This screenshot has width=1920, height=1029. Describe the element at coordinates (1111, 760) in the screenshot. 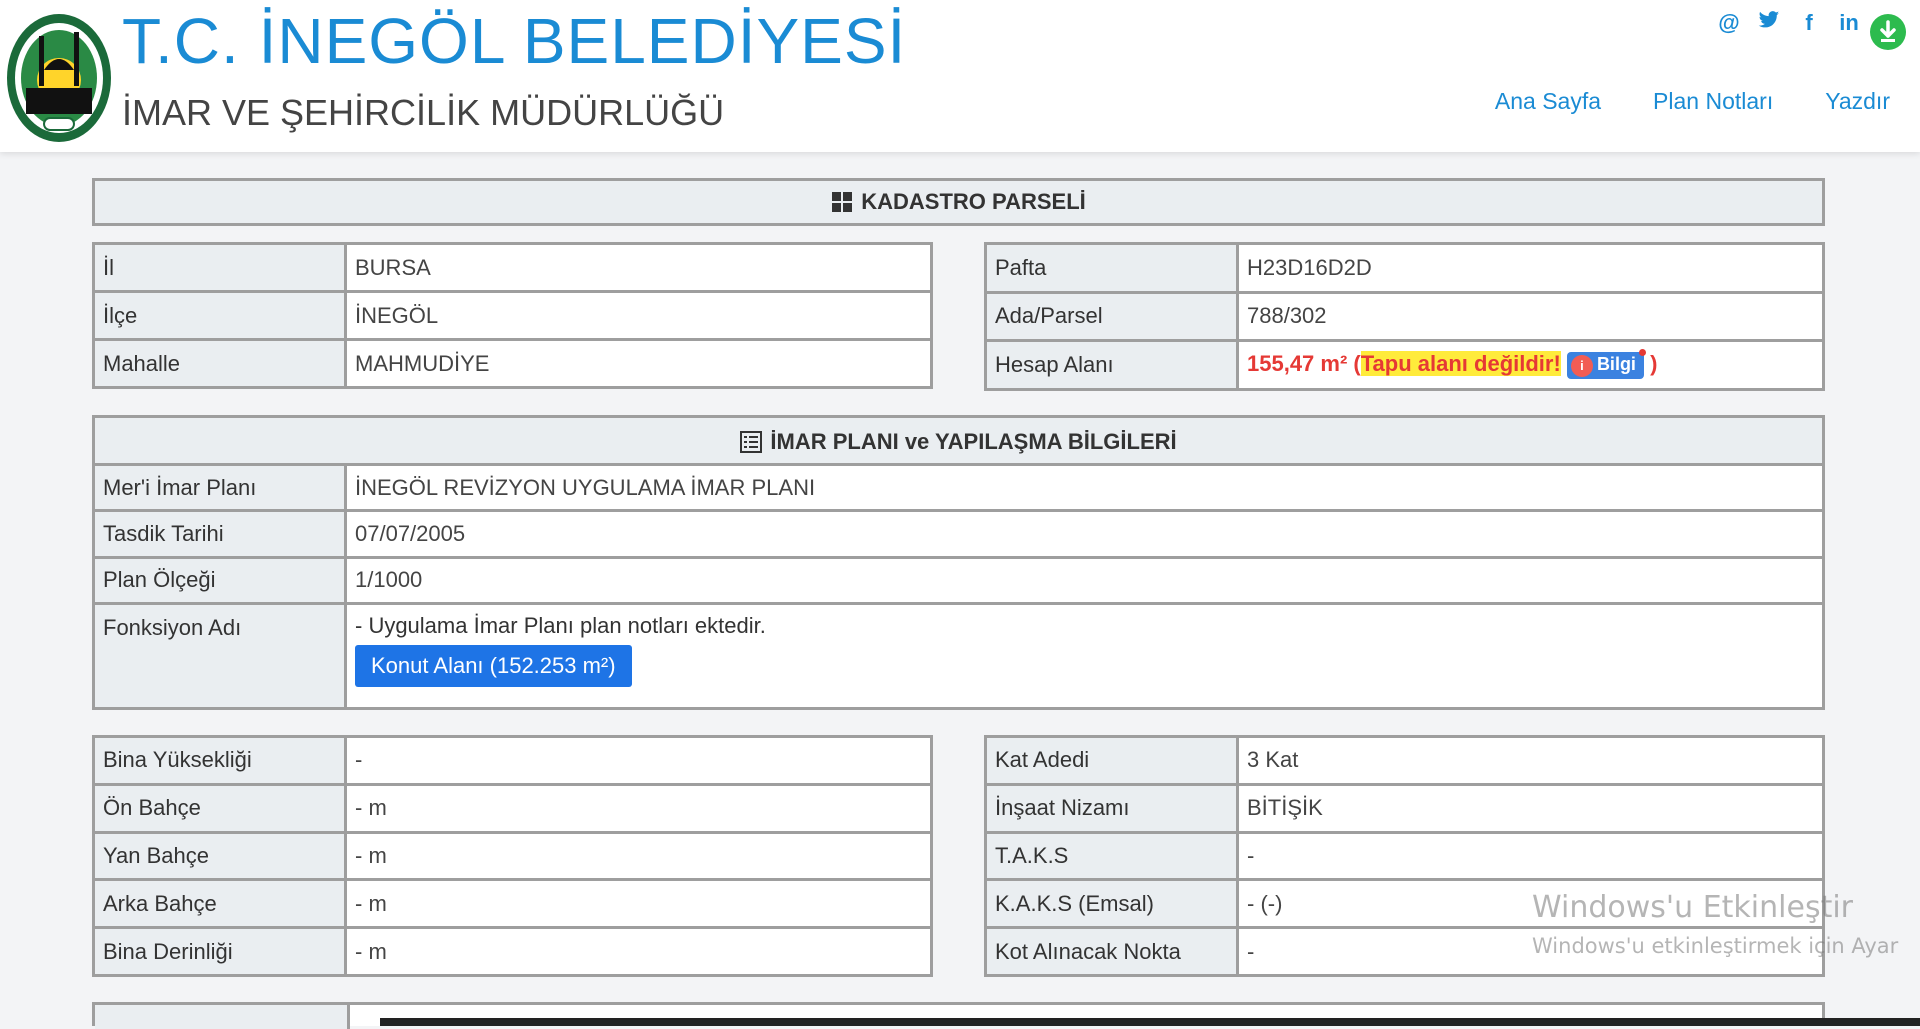

I see `cell-label: Kat Adedi` at that location.